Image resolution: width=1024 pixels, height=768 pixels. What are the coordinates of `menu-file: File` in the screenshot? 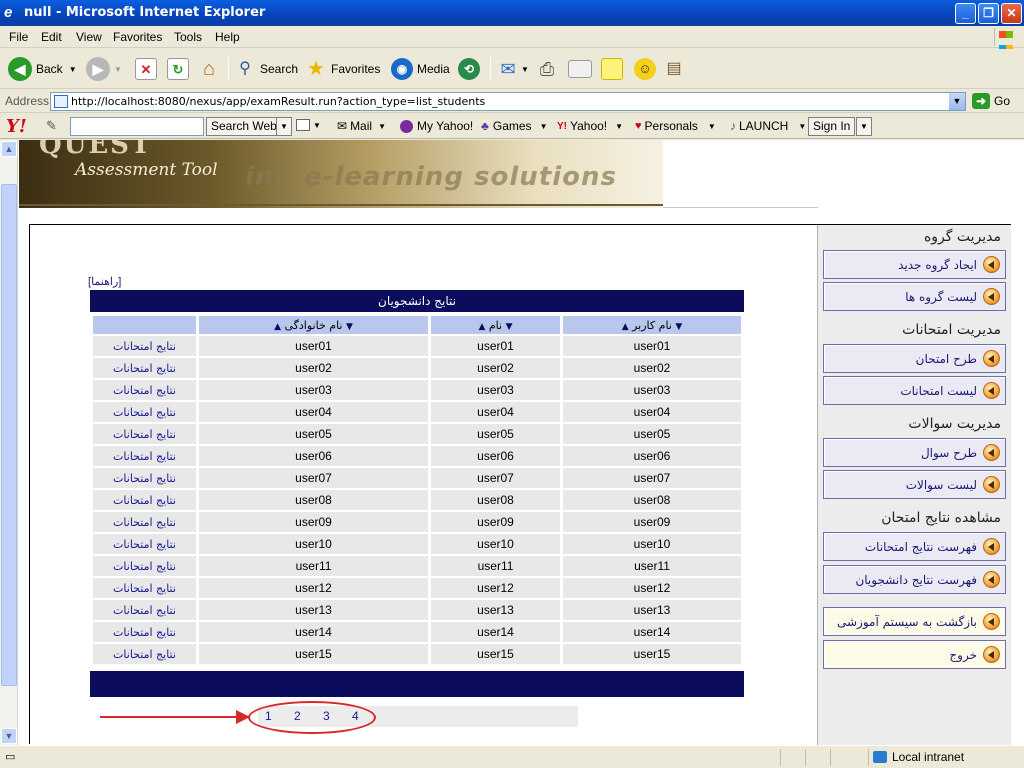 It's located at (18, 37).